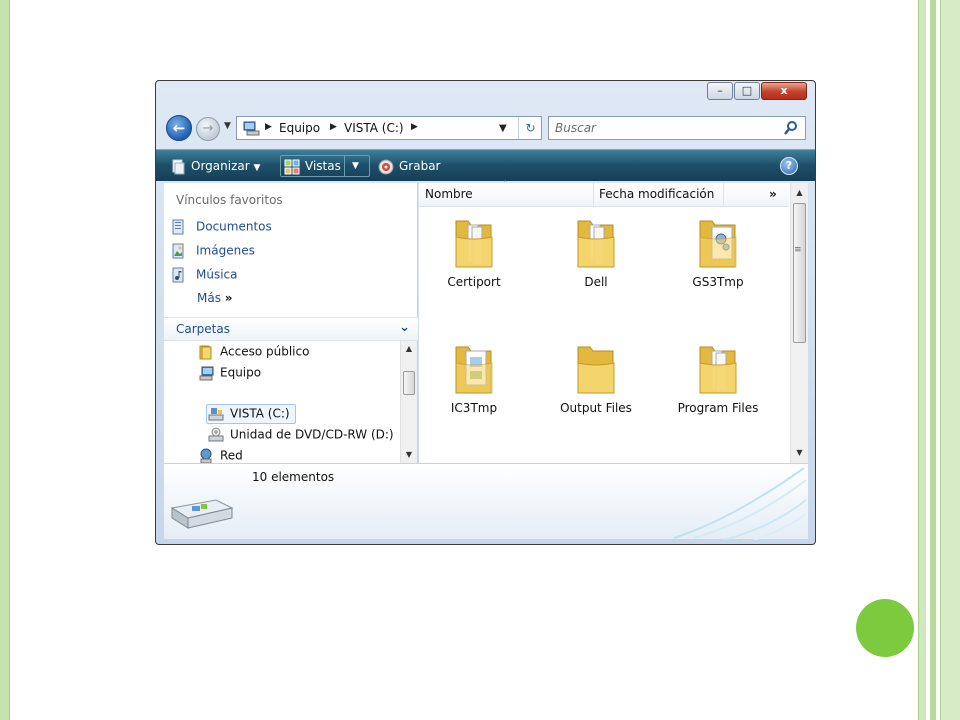 This screenshot has width=960, height=720. I want to click on favorite-link-pictures: Imágenes, so click(213, 252).